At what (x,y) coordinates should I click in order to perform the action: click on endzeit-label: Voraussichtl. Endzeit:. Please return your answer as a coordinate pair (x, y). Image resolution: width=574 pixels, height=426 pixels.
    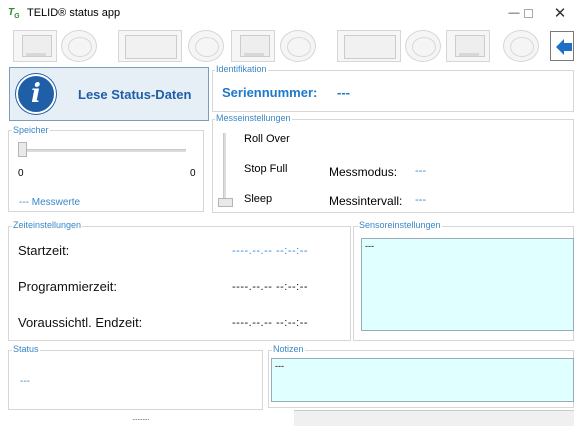
    Looking at the image, I should click on (80, 322).